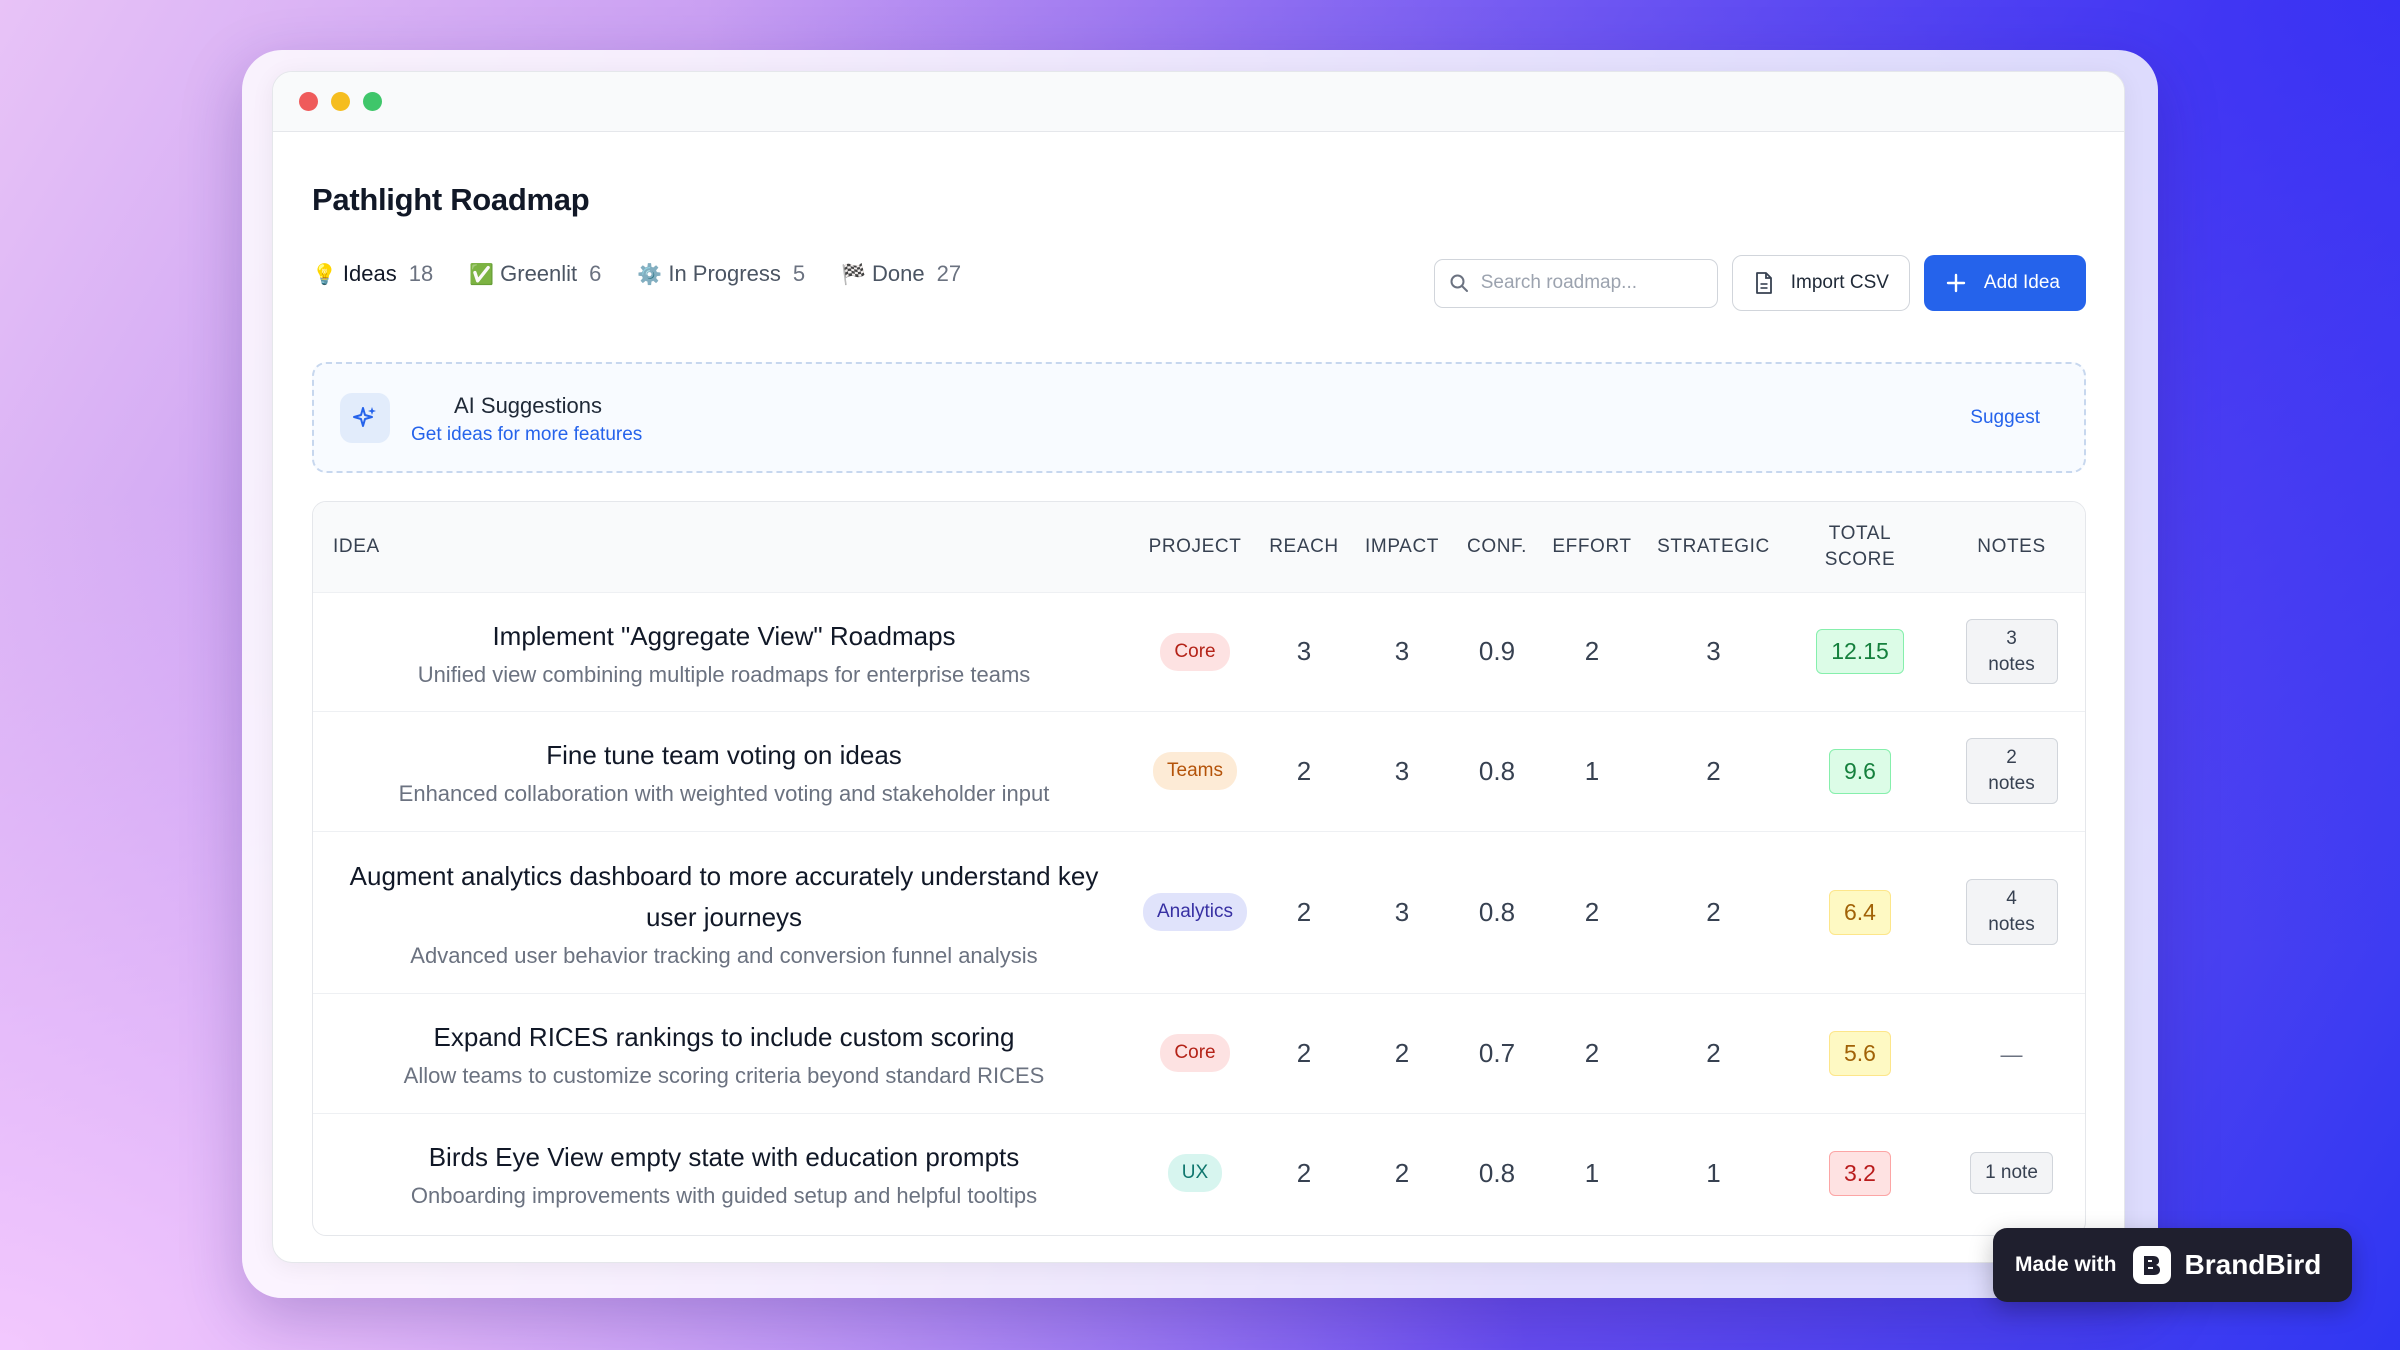  I want to click on filter-count: 18, so click(421, 273).